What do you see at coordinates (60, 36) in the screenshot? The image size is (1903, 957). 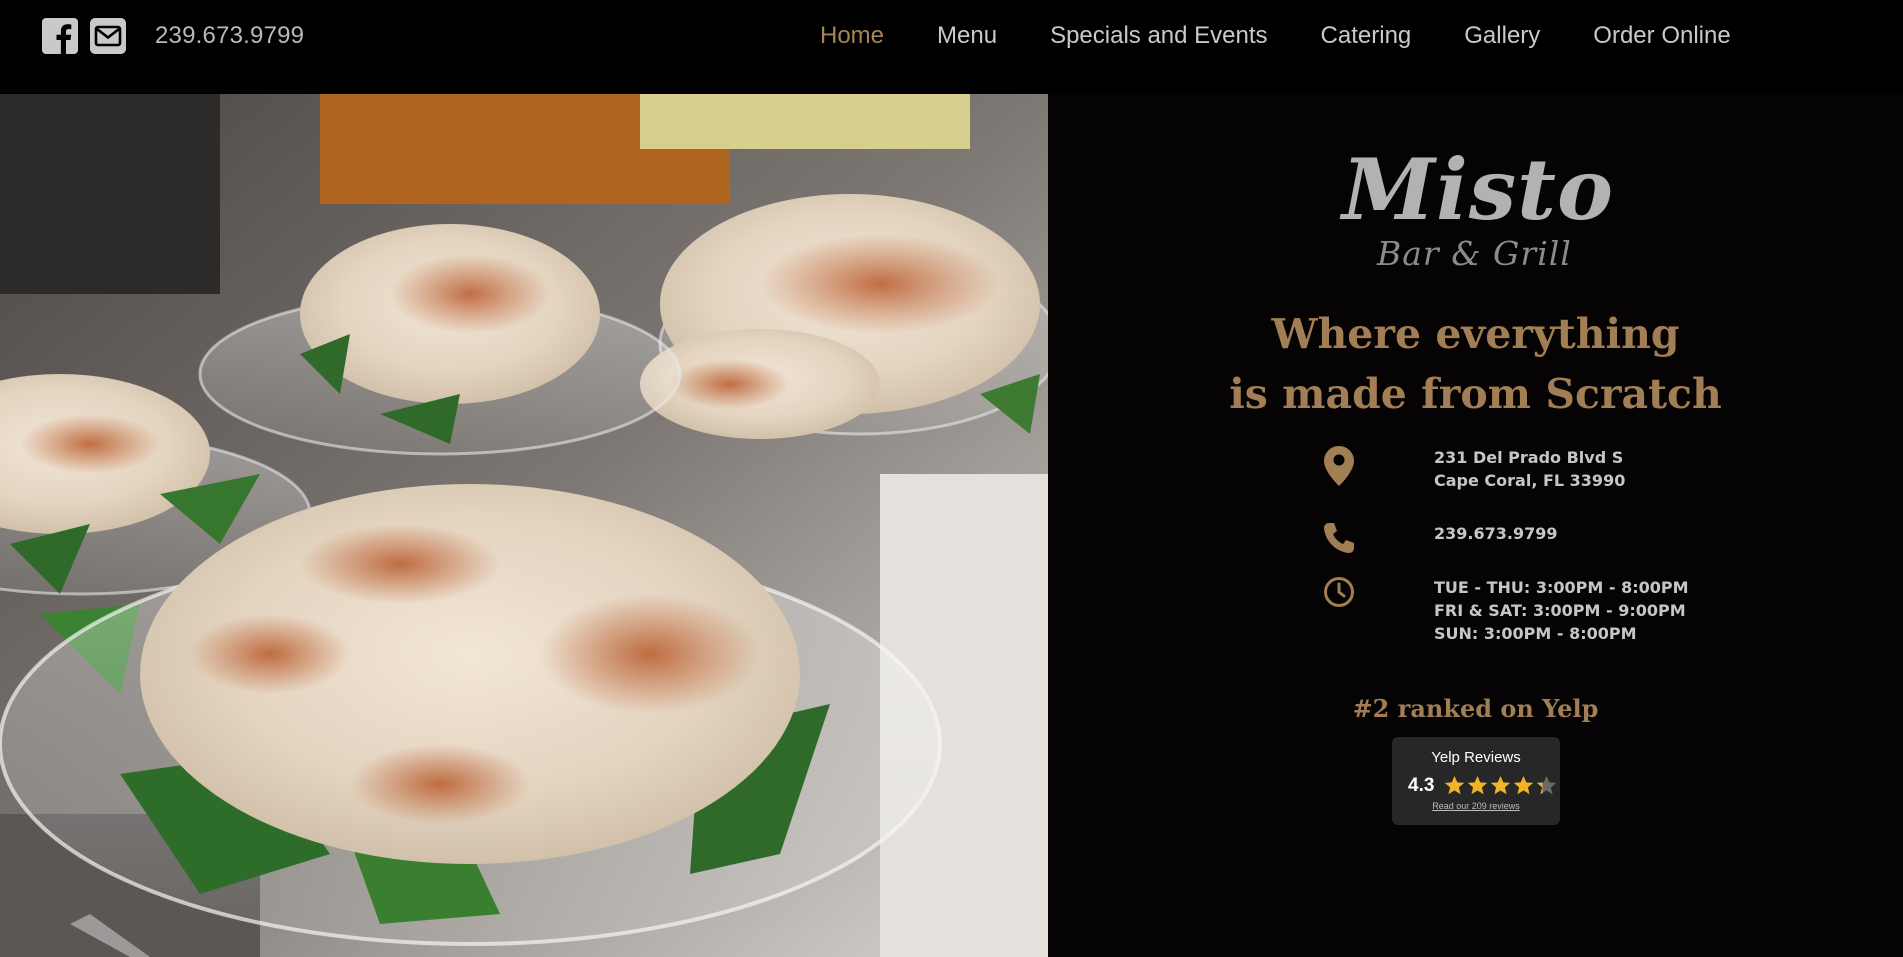 I see `facebook-icon` at bounding box center [60, 36].